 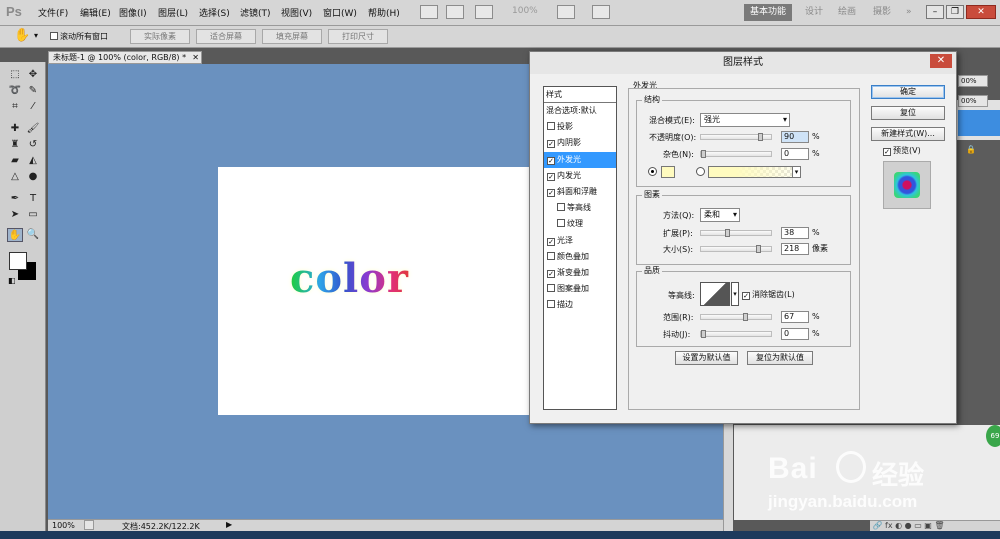 What do you see at coordinates (384, 13) in the screenshot?
I see `menu-help: 帮助(H)` at bounding box center [384, 13].